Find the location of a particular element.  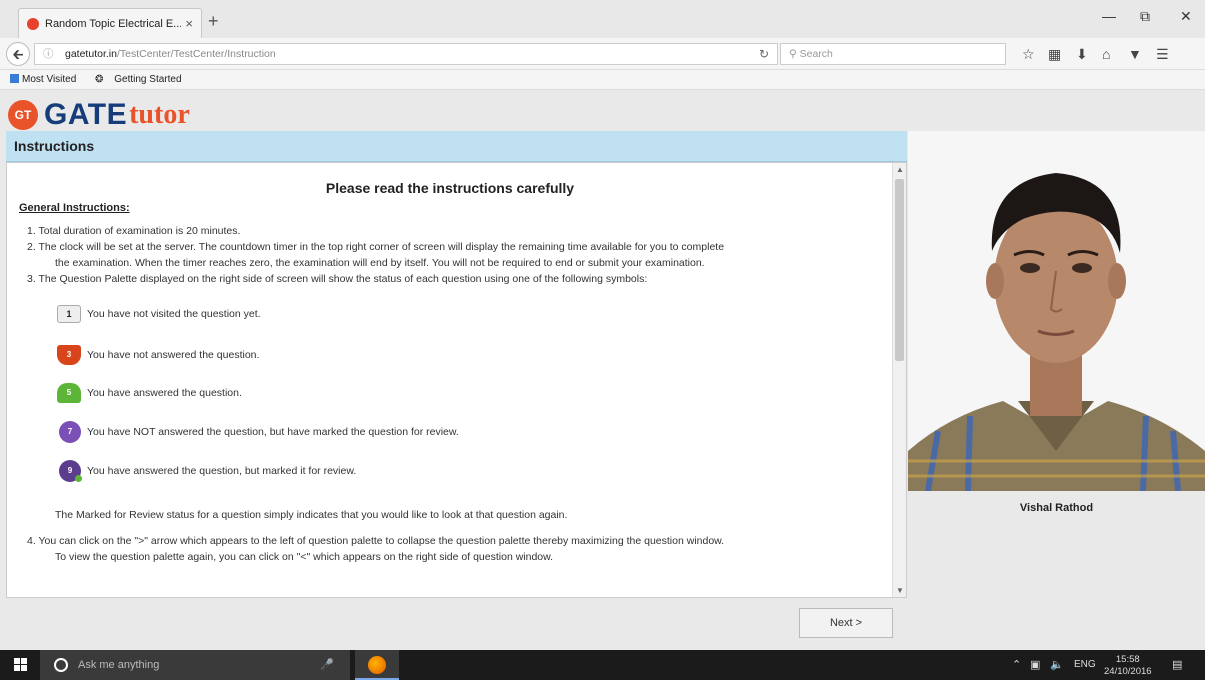

bookmark-star-icon: ☆ is located at coordinates (1028, 54).